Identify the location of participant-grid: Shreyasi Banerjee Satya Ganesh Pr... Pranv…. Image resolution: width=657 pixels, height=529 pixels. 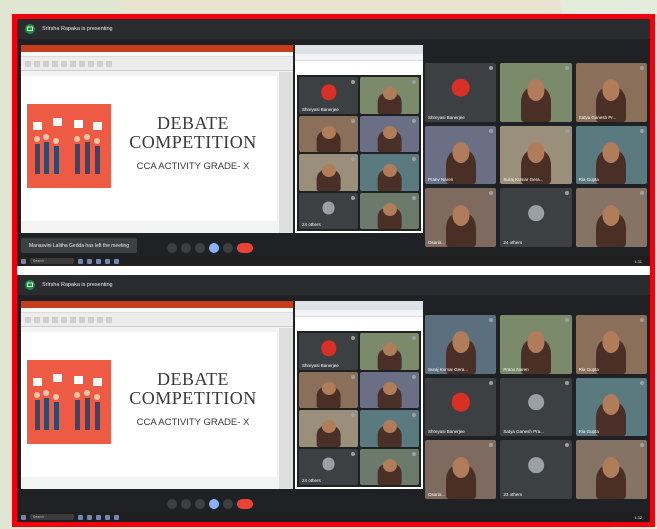
(536, 155).